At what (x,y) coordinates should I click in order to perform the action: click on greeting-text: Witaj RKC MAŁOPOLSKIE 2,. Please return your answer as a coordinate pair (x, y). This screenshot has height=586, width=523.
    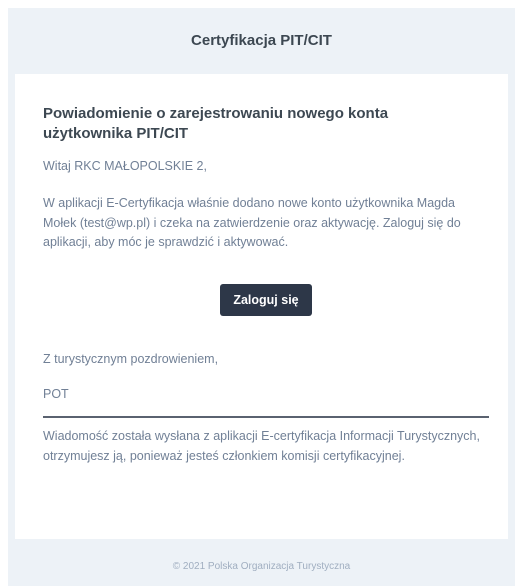
    Looking at the image, I should click on (125, 166).